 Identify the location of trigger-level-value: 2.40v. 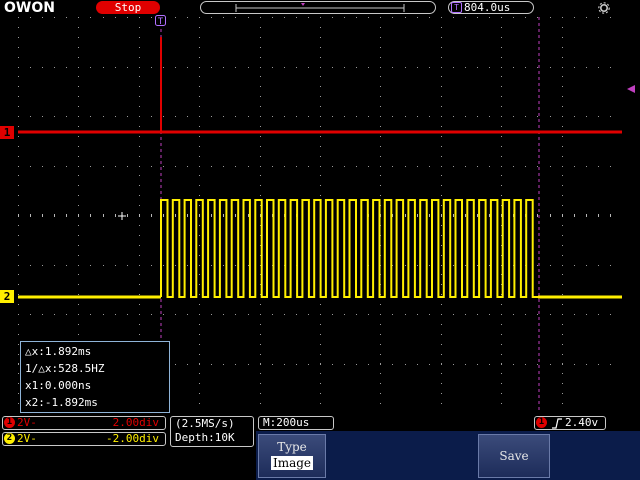
(582, 422).